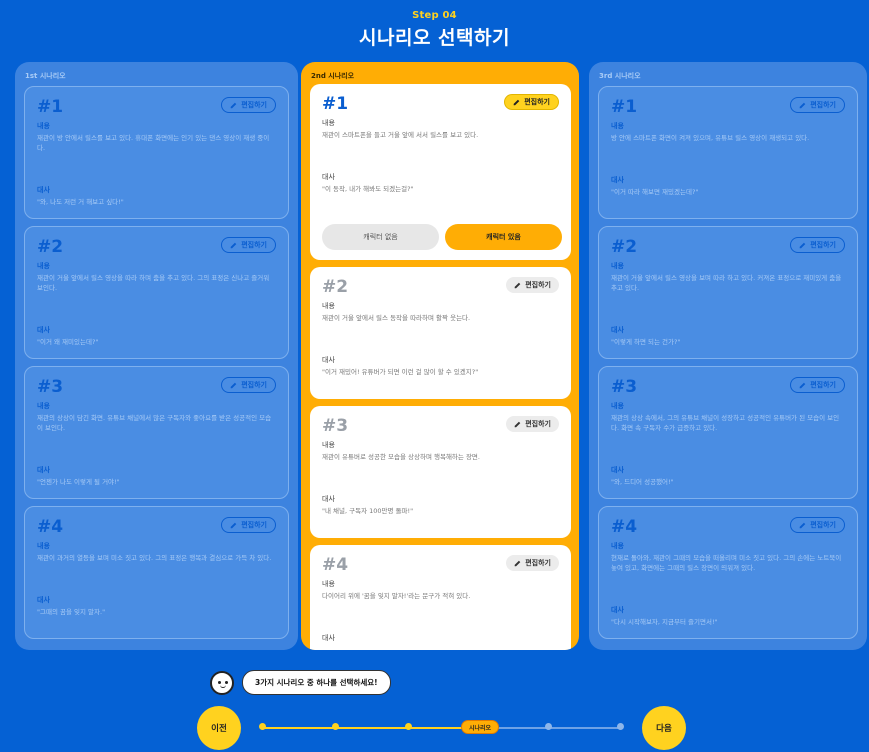 The height and width of the screenshot is (752, 869). I want to click on scene-content: 재관이 거울 앞에서 릴스 동작을 따라하며 활짝 웃는다., so click(396, 318).